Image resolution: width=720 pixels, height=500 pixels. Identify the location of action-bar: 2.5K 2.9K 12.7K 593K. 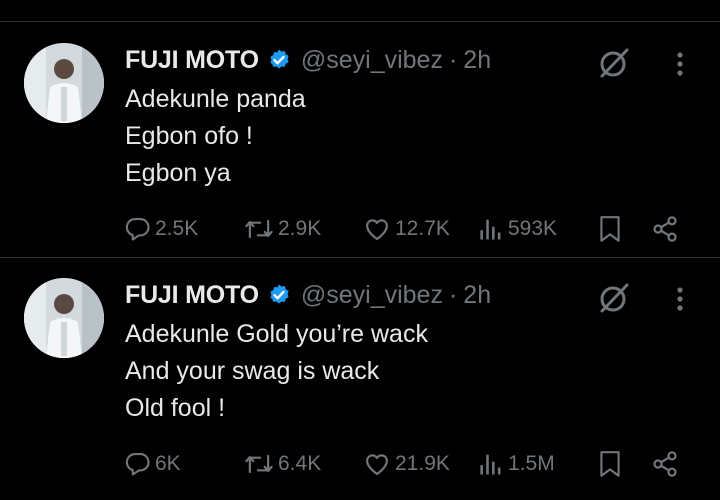
(360, 229).